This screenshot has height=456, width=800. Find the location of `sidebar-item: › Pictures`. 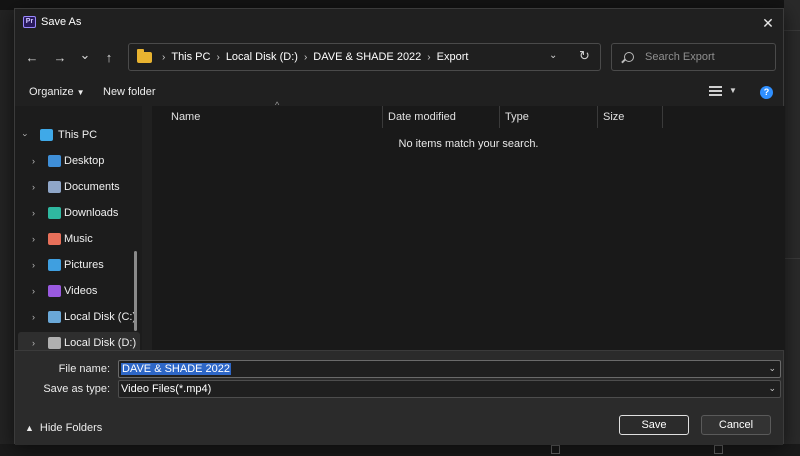

sidebar-item: › Pictures is located at coordinates (79, 266).